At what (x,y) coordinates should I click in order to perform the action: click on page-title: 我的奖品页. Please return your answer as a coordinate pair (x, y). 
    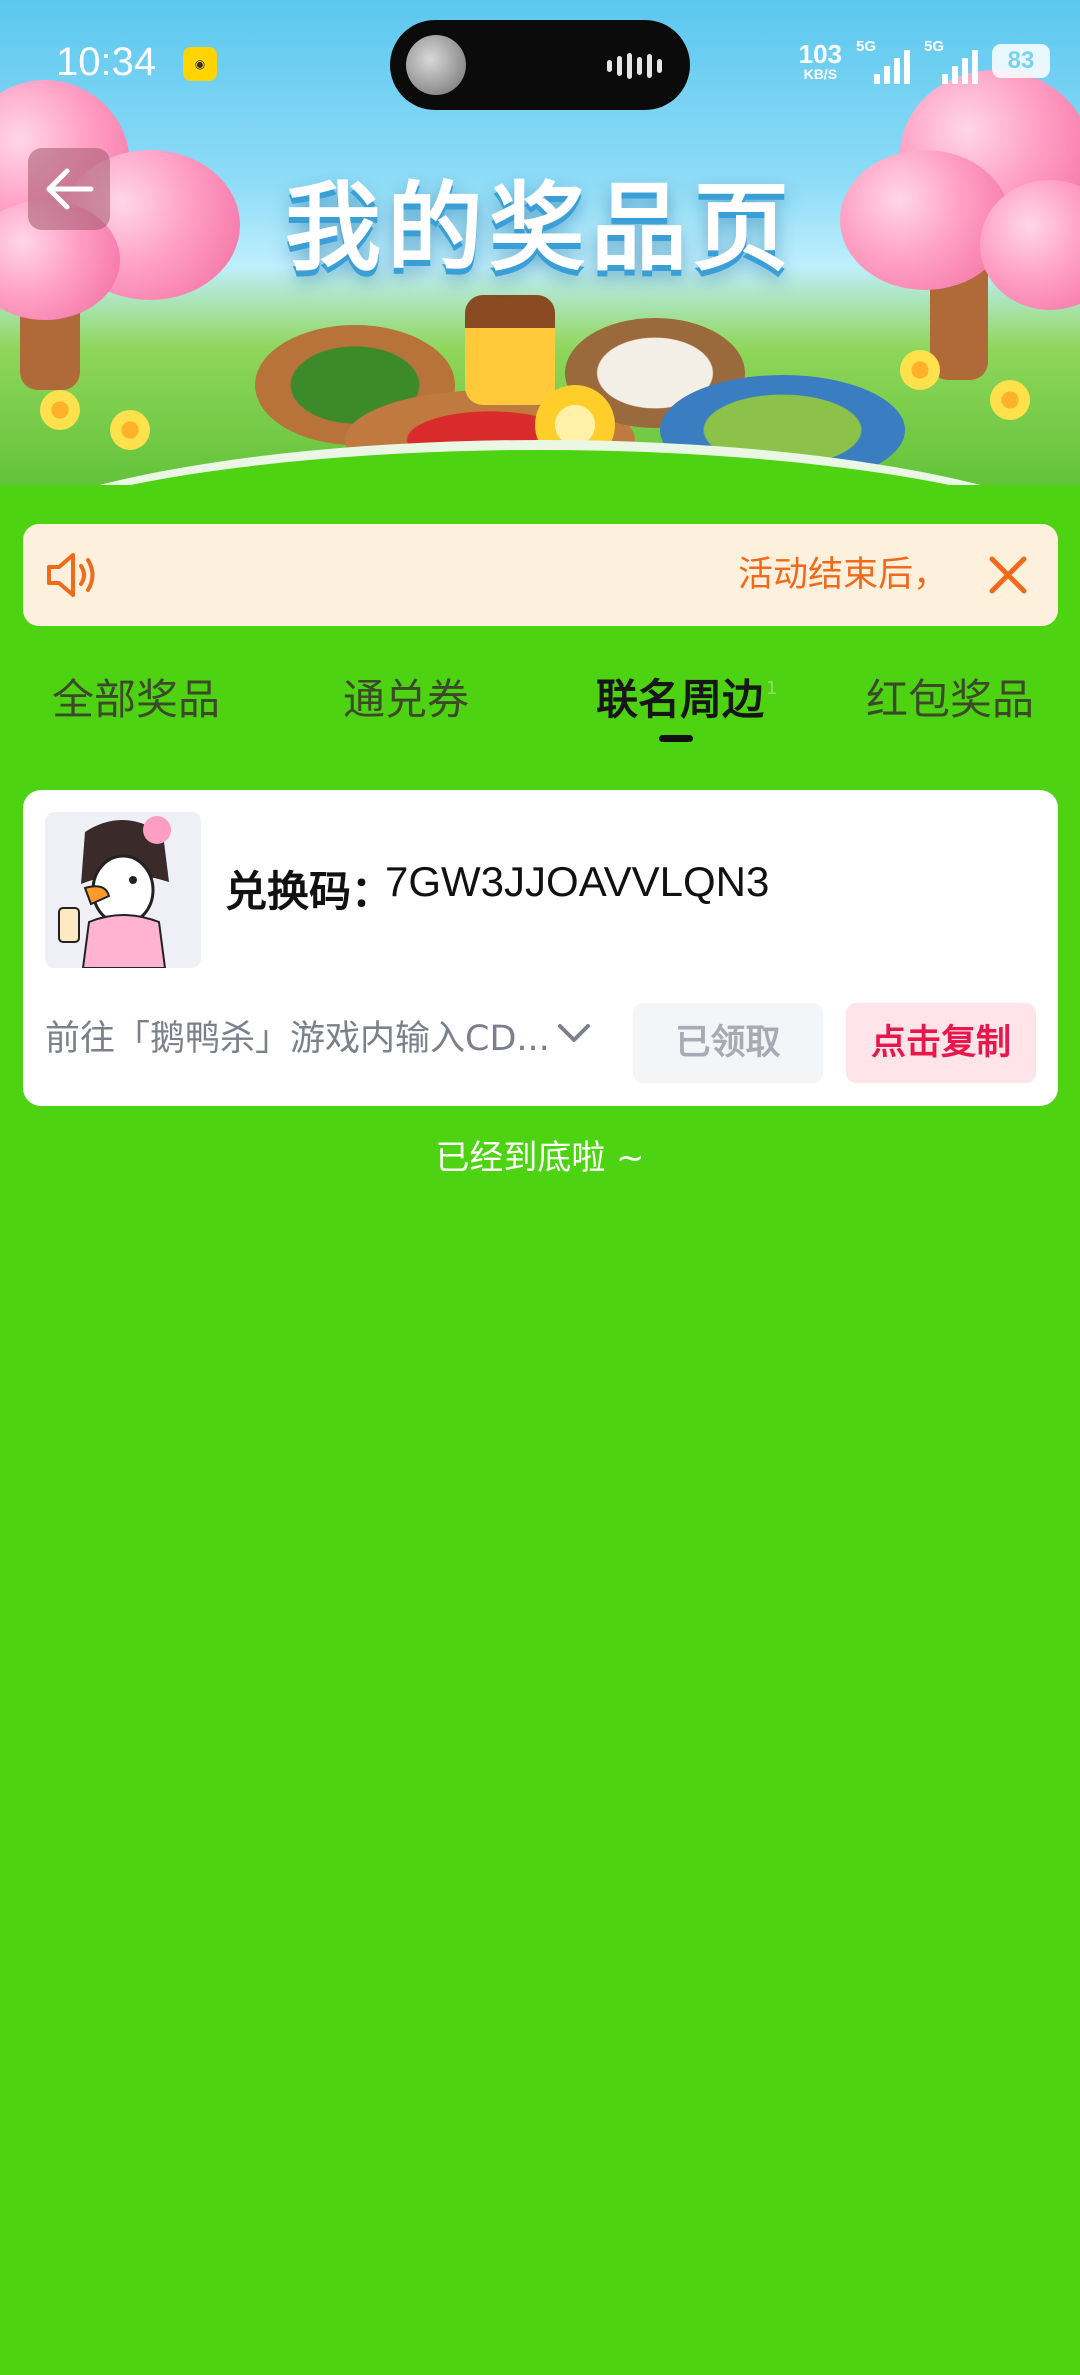
    Looking at the image, I should click on (540, 228).